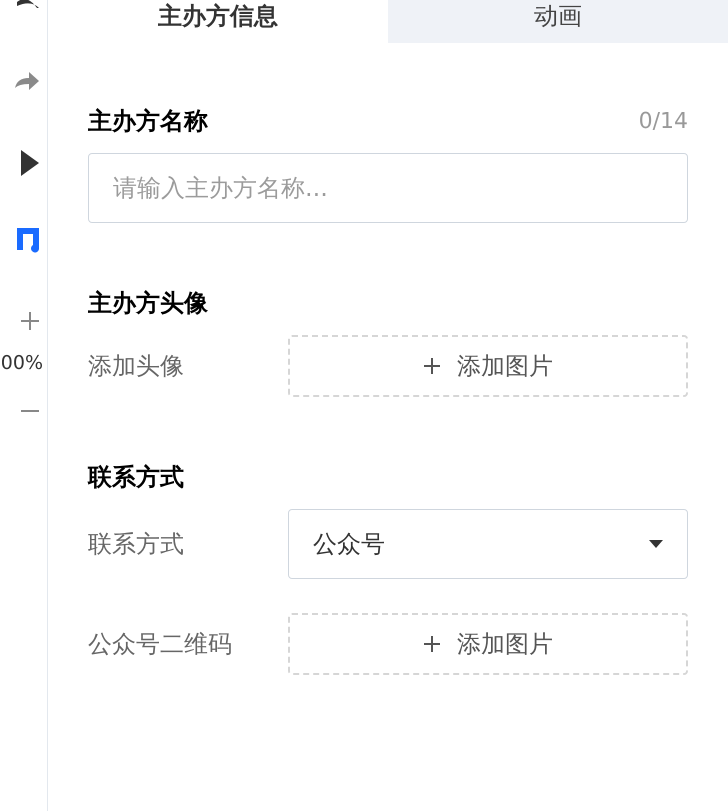 This screenshot has width=728, height=811. What do you see at coordinates (663, 122) in the screenshot?
I see `char-counter: 0/14` at bounding box center [663, 122].